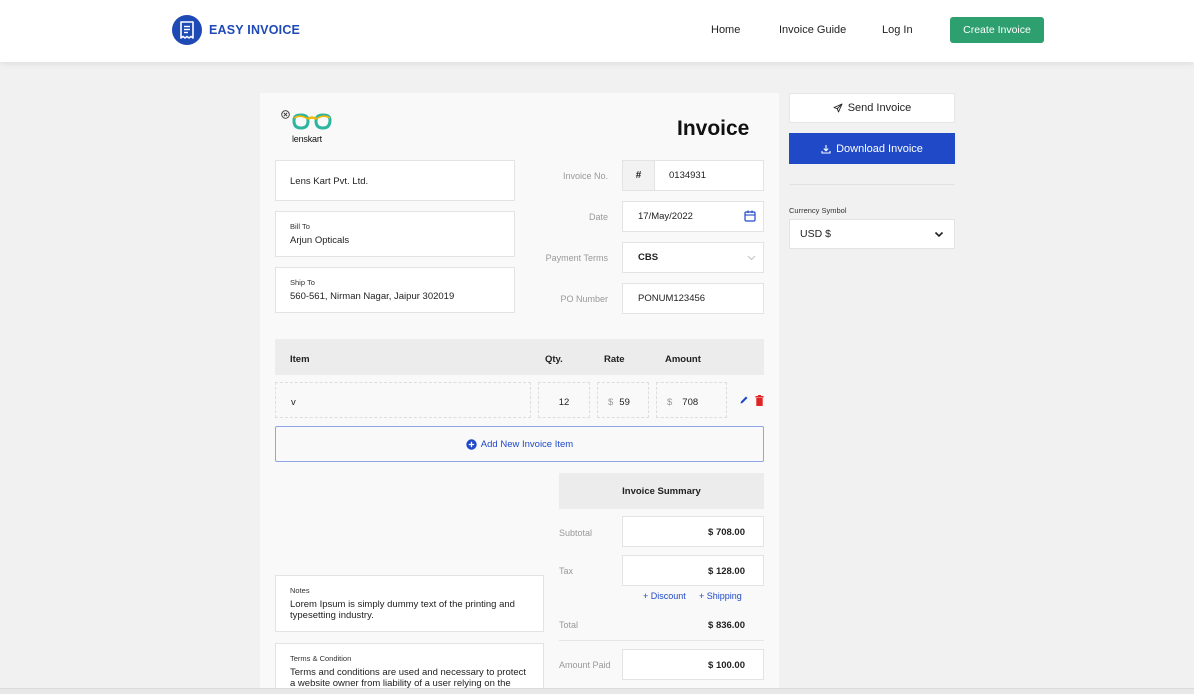 The image size is (1194, 694). I want to click on po-number-label: PO Number, so click(584, 299).